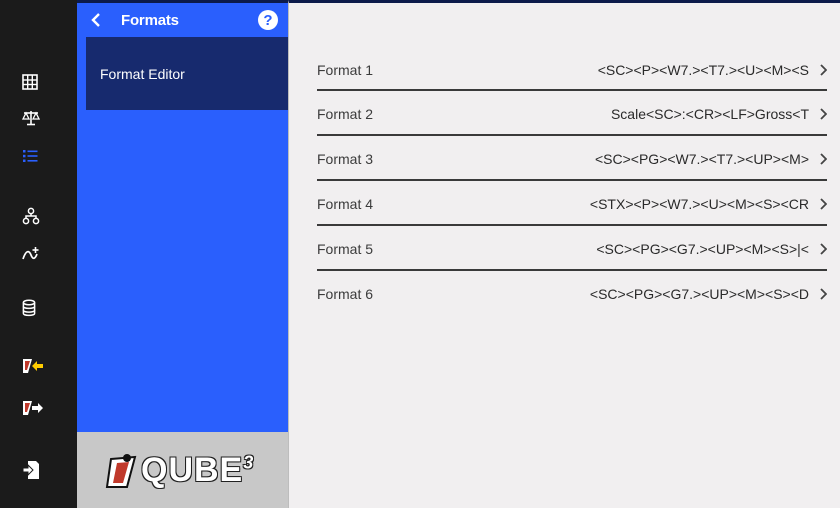 The width and height of the screenshot is (840, 508). What do you see at coordinates (572, 159) in the screenshot?
I see `format-row: Format 3 <SC><PG><W7.><T7.><UP><M>` at bounding box center [572, 159].